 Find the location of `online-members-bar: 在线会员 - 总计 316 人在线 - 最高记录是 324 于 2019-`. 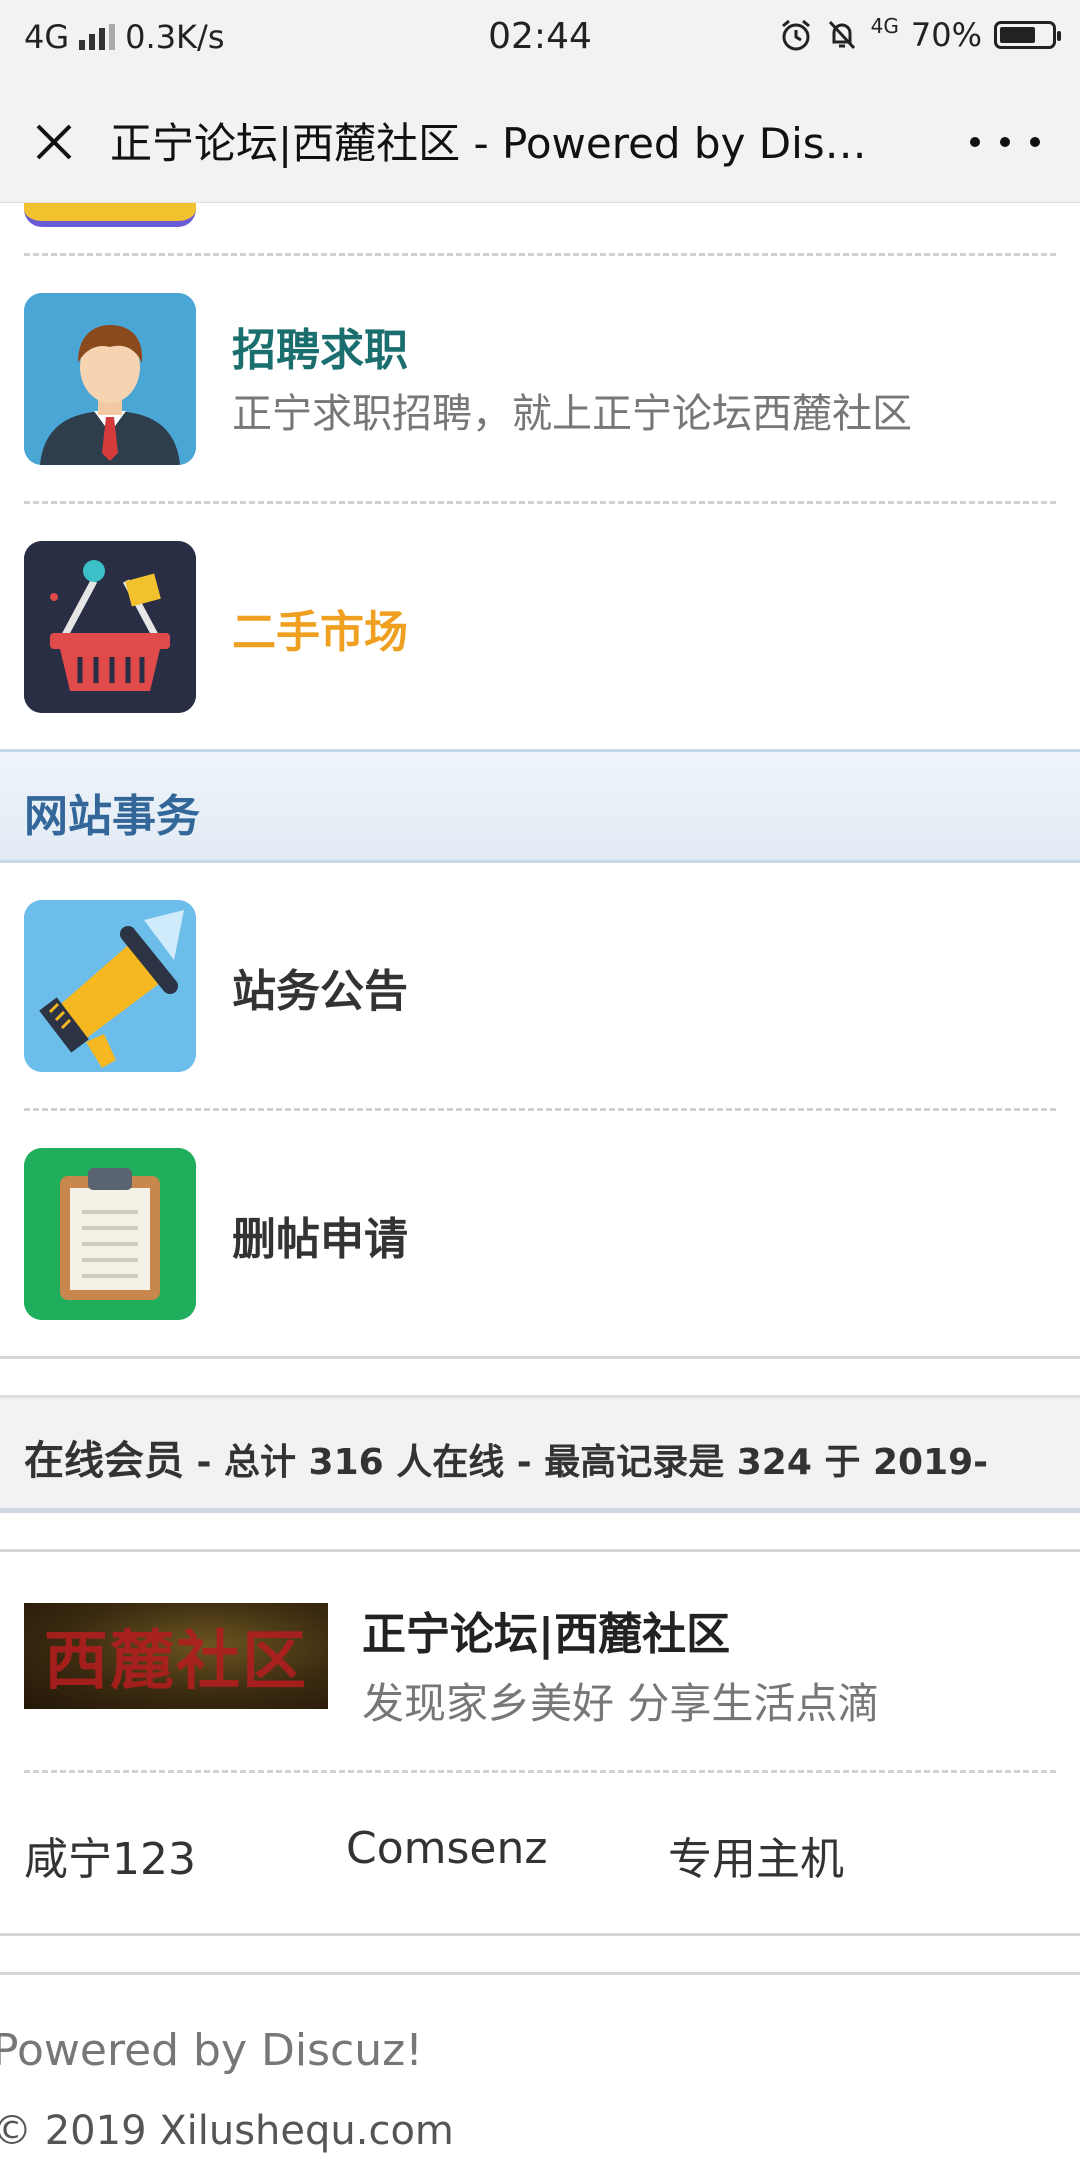

online-members-bar: 在线会员 - 总计 316 人在线 - 最高记录是 324 于 2019- is located at coordinates (540, 1454).